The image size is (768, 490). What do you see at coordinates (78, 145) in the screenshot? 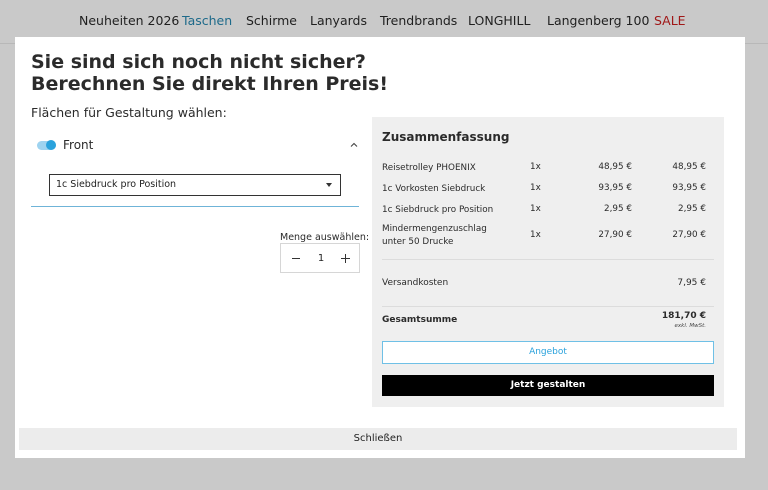
I see `front-label: Front` at bounding box center [78, 145].